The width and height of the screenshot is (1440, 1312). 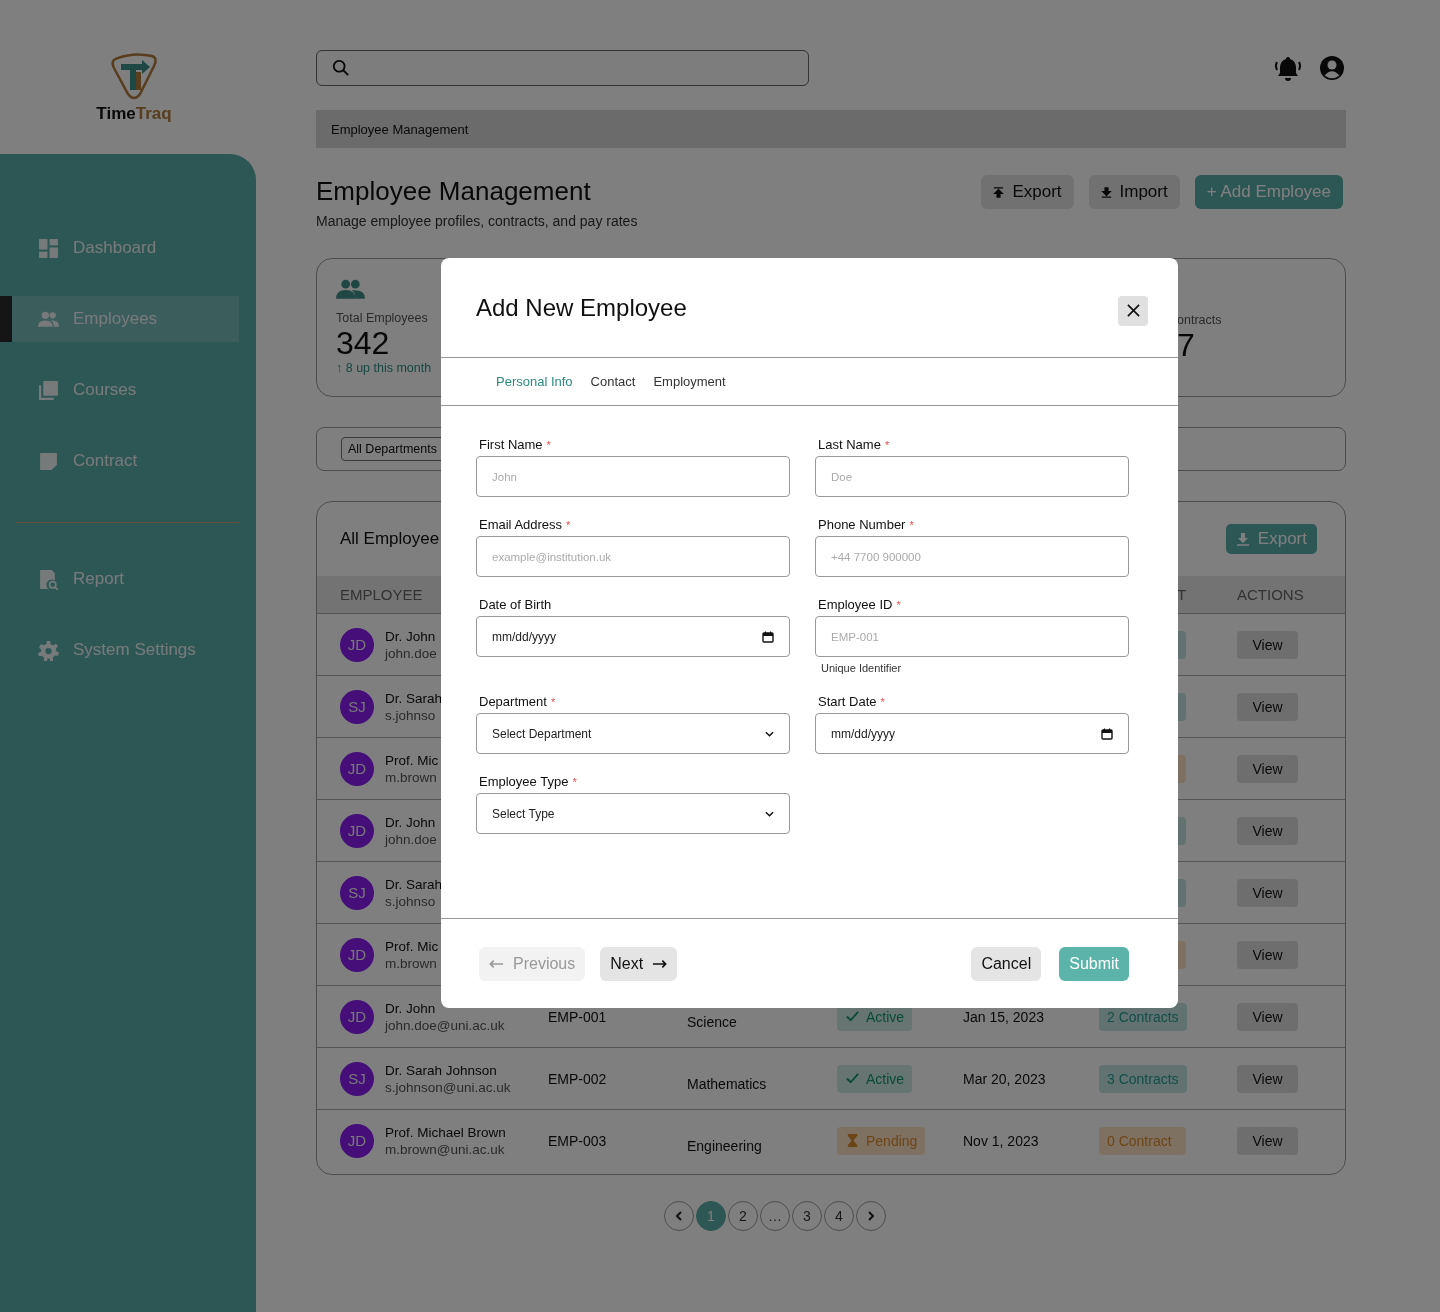 What do you see at coordinates (711, 1216) in the screenshot?
I see `page-button: 1` at bounding box center [711, 1216].